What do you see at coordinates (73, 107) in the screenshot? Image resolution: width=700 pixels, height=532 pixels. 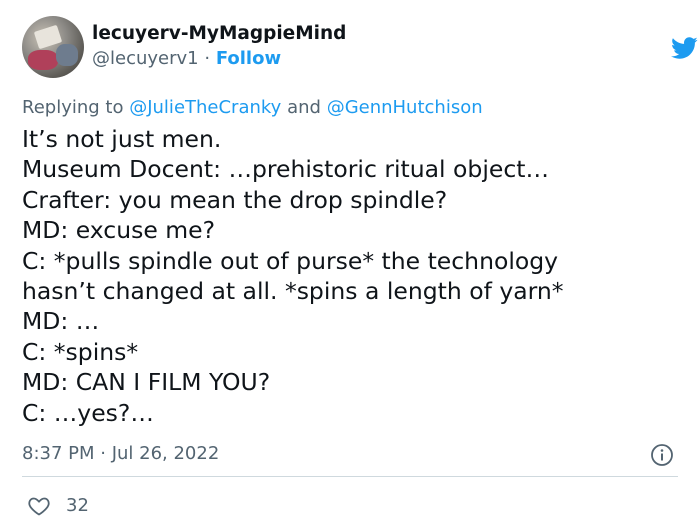 I see `reply-prefix: Replying to` at bounding box center [73, 107].